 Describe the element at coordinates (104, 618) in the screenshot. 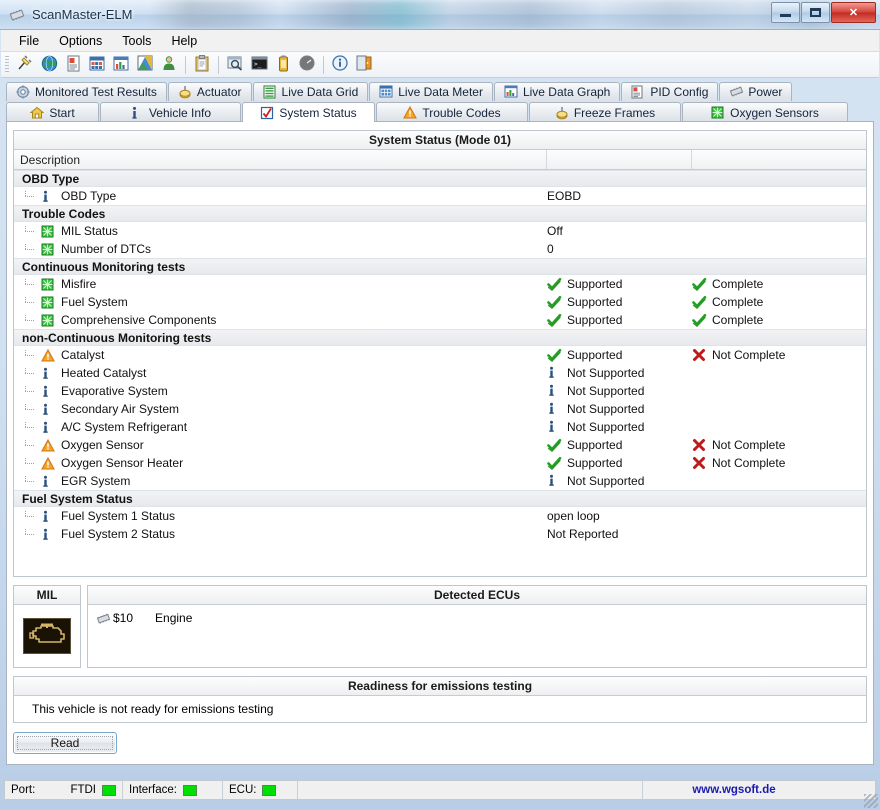

I see `chip-icon` at that location.